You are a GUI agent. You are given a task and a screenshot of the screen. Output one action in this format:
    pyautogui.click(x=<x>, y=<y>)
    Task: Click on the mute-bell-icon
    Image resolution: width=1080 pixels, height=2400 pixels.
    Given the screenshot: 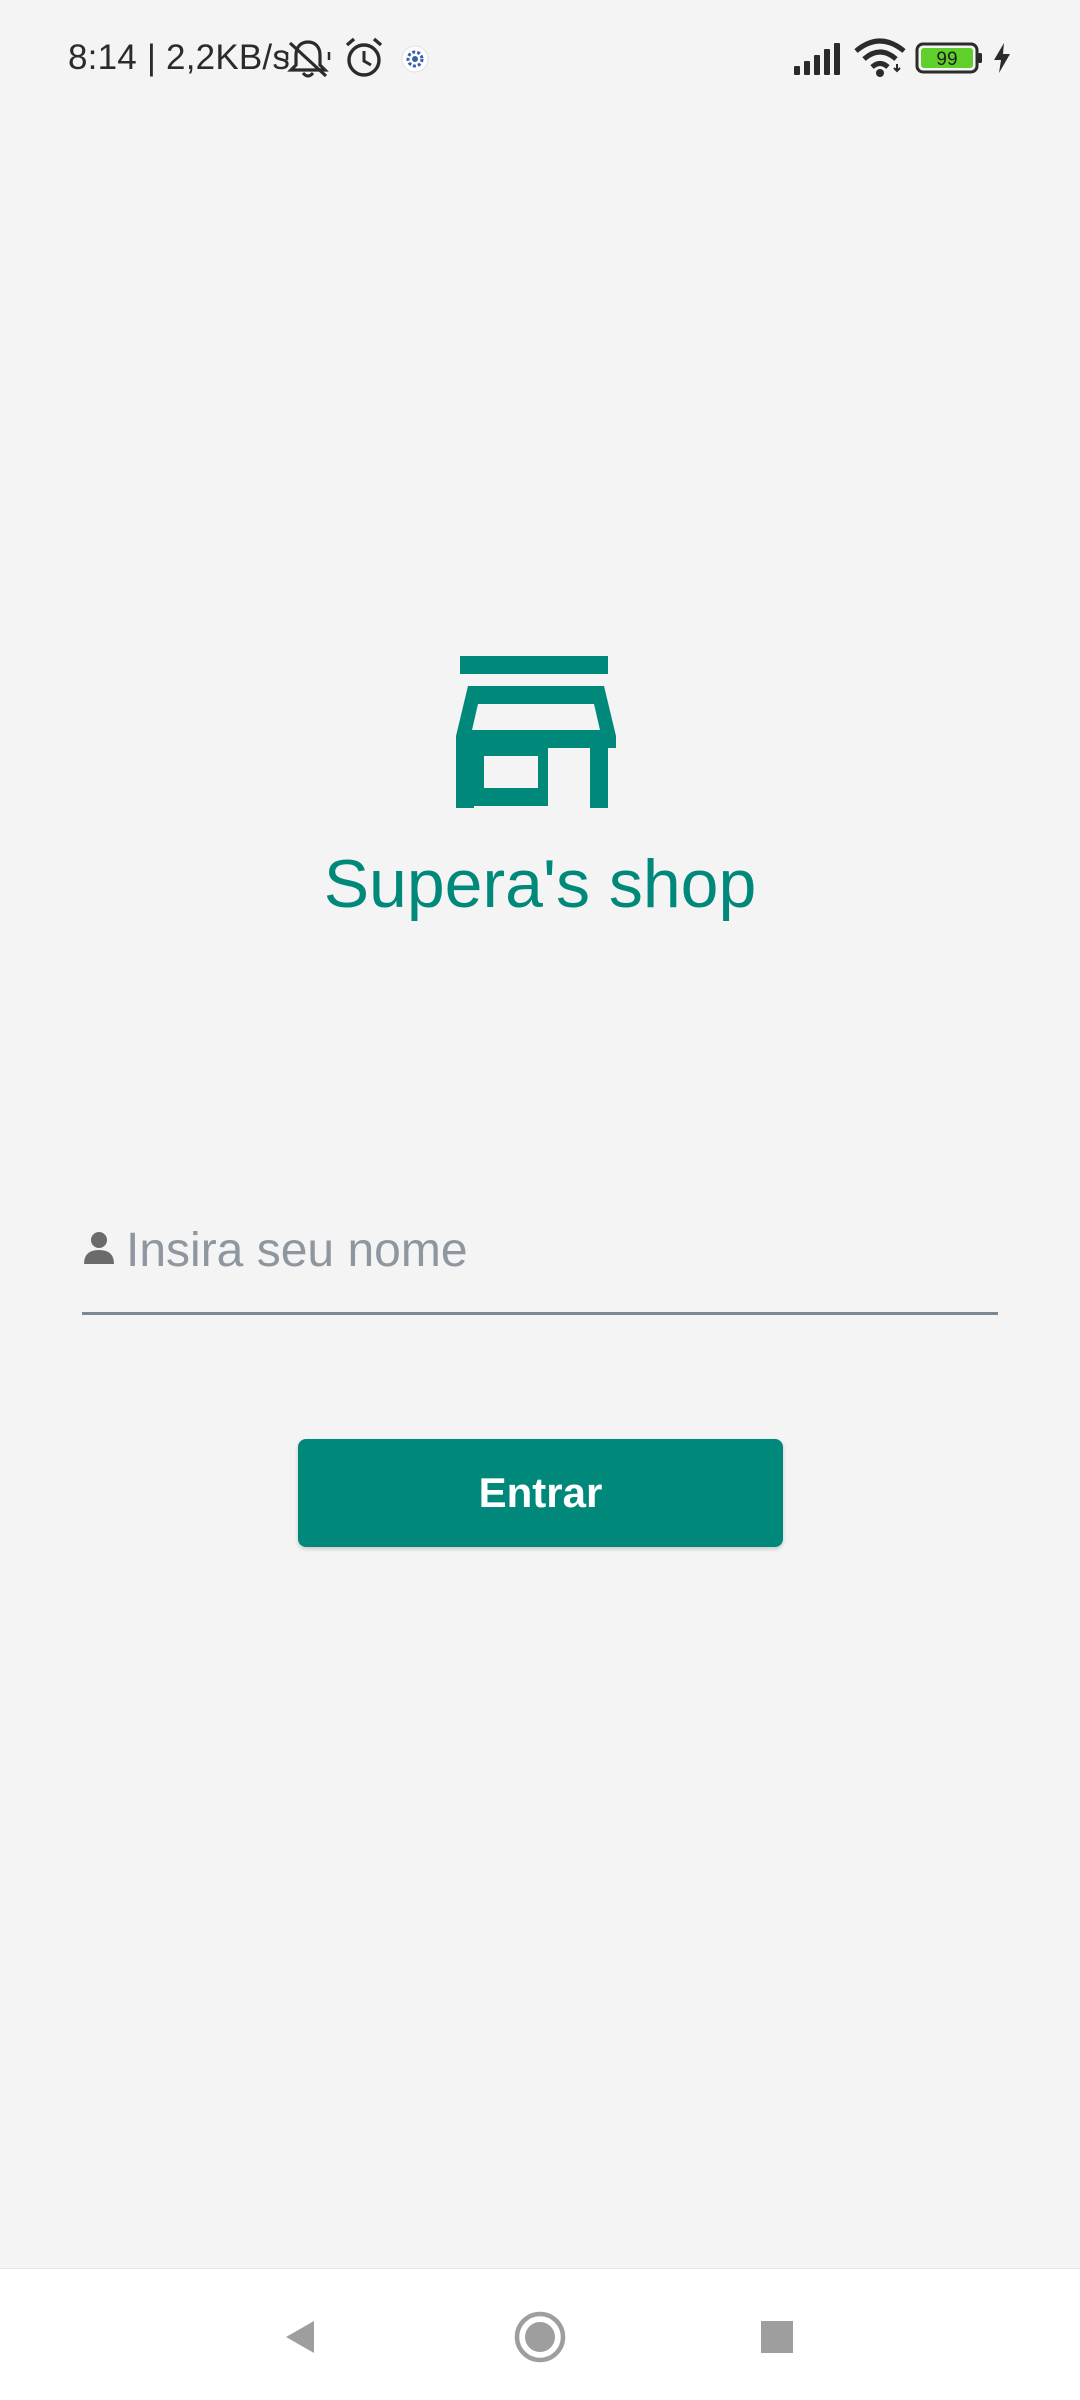 What is the action you would take?
    pyautogui.click(x=308, y=61)
    